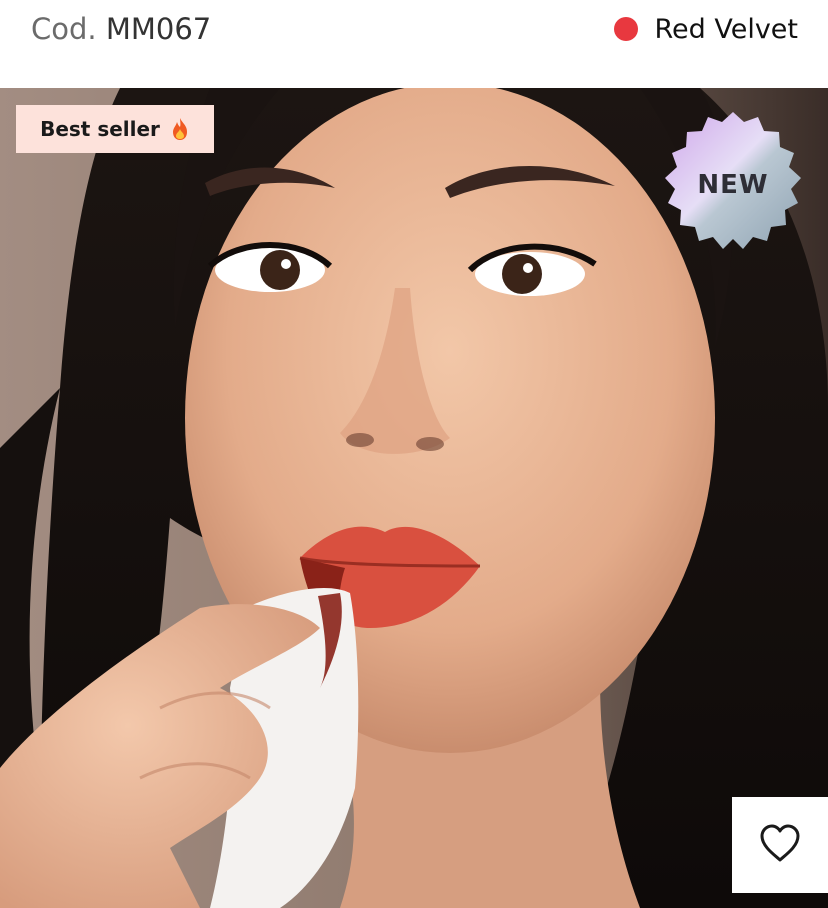  What do you see at coordinates (158, 29) in the screenshot?
I see `product-code-value: MM067` at bounding box center [158, 29].